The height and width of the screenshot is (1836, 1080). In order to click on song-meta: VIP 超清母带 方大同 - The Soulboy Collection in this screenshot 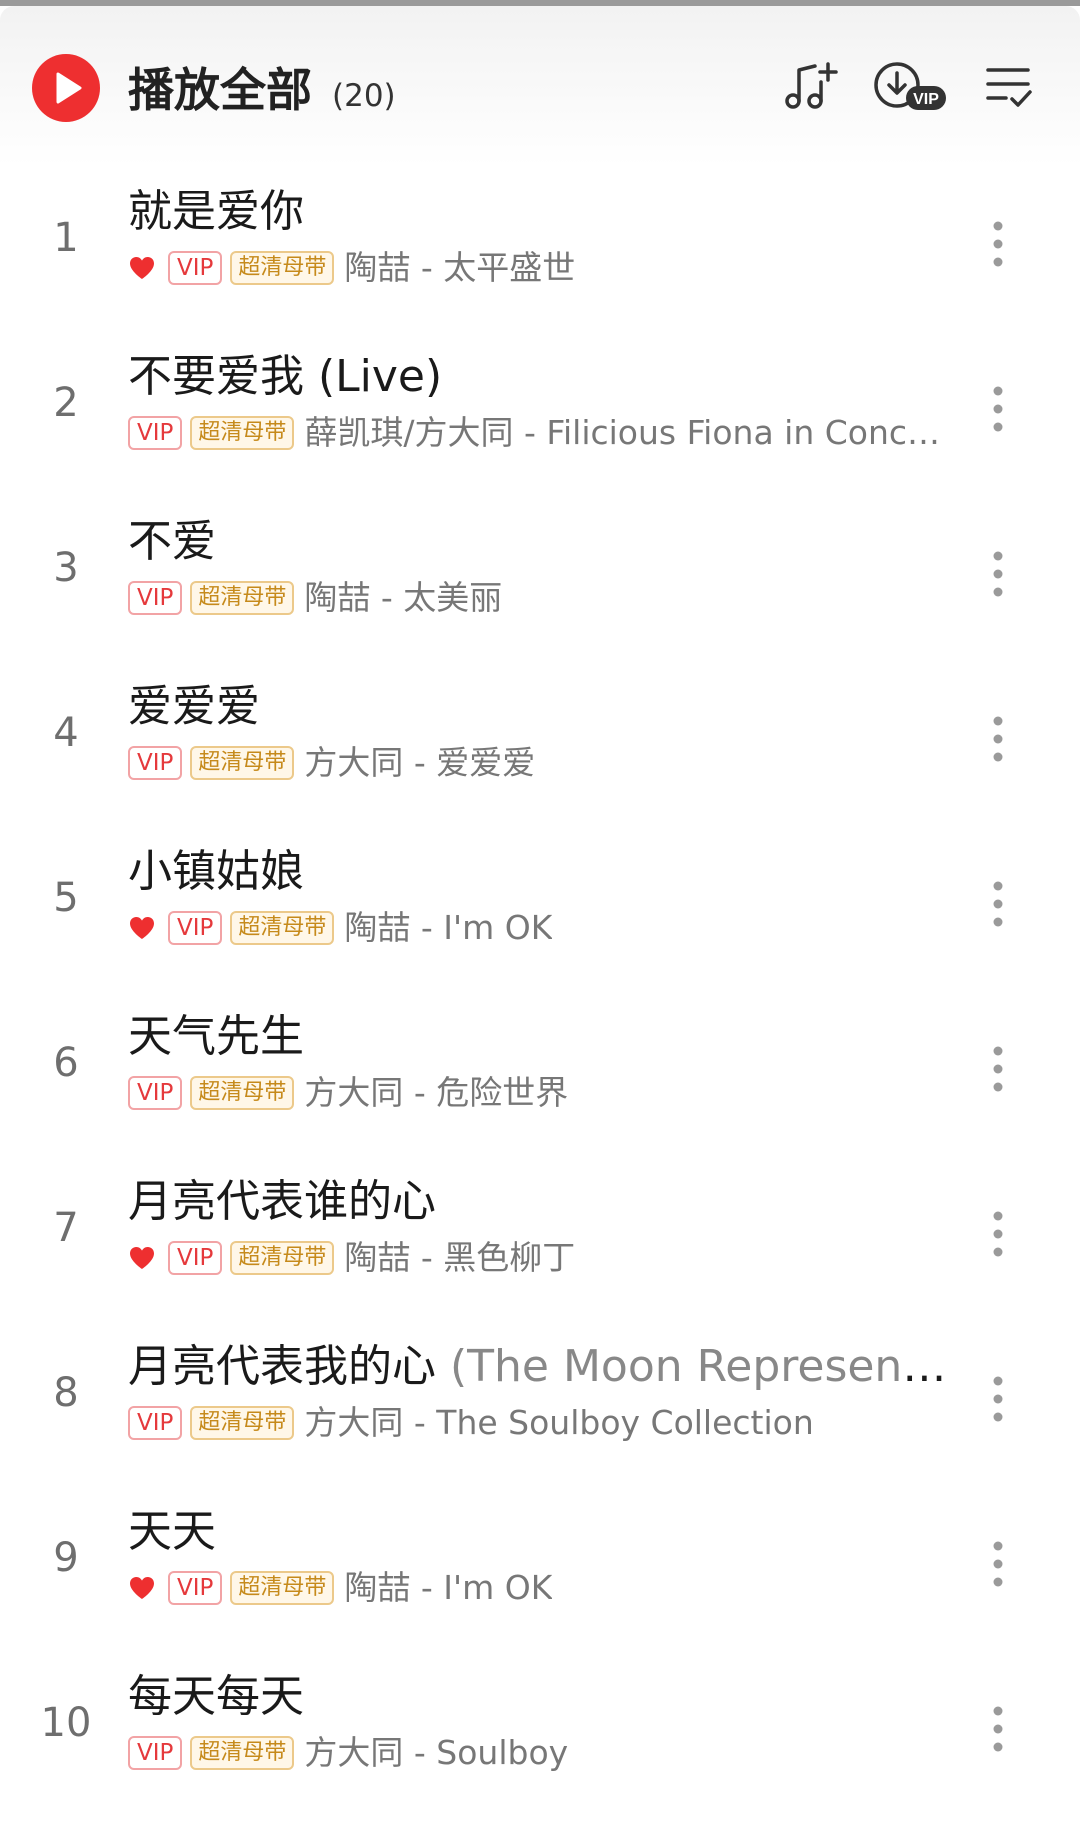, I will do `click(543, 1423)`.